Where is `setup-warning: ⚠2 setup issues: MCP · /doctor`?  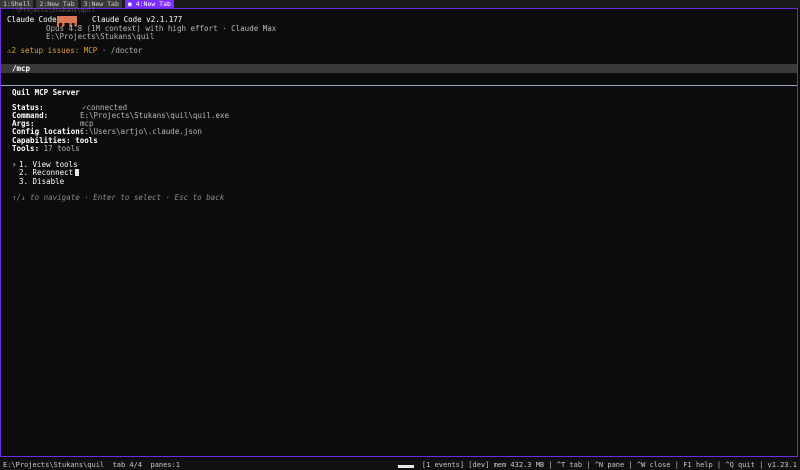 setup-warning: ⚠2 setup issues: MCP · /doctor is located at coordinates (75, 51).